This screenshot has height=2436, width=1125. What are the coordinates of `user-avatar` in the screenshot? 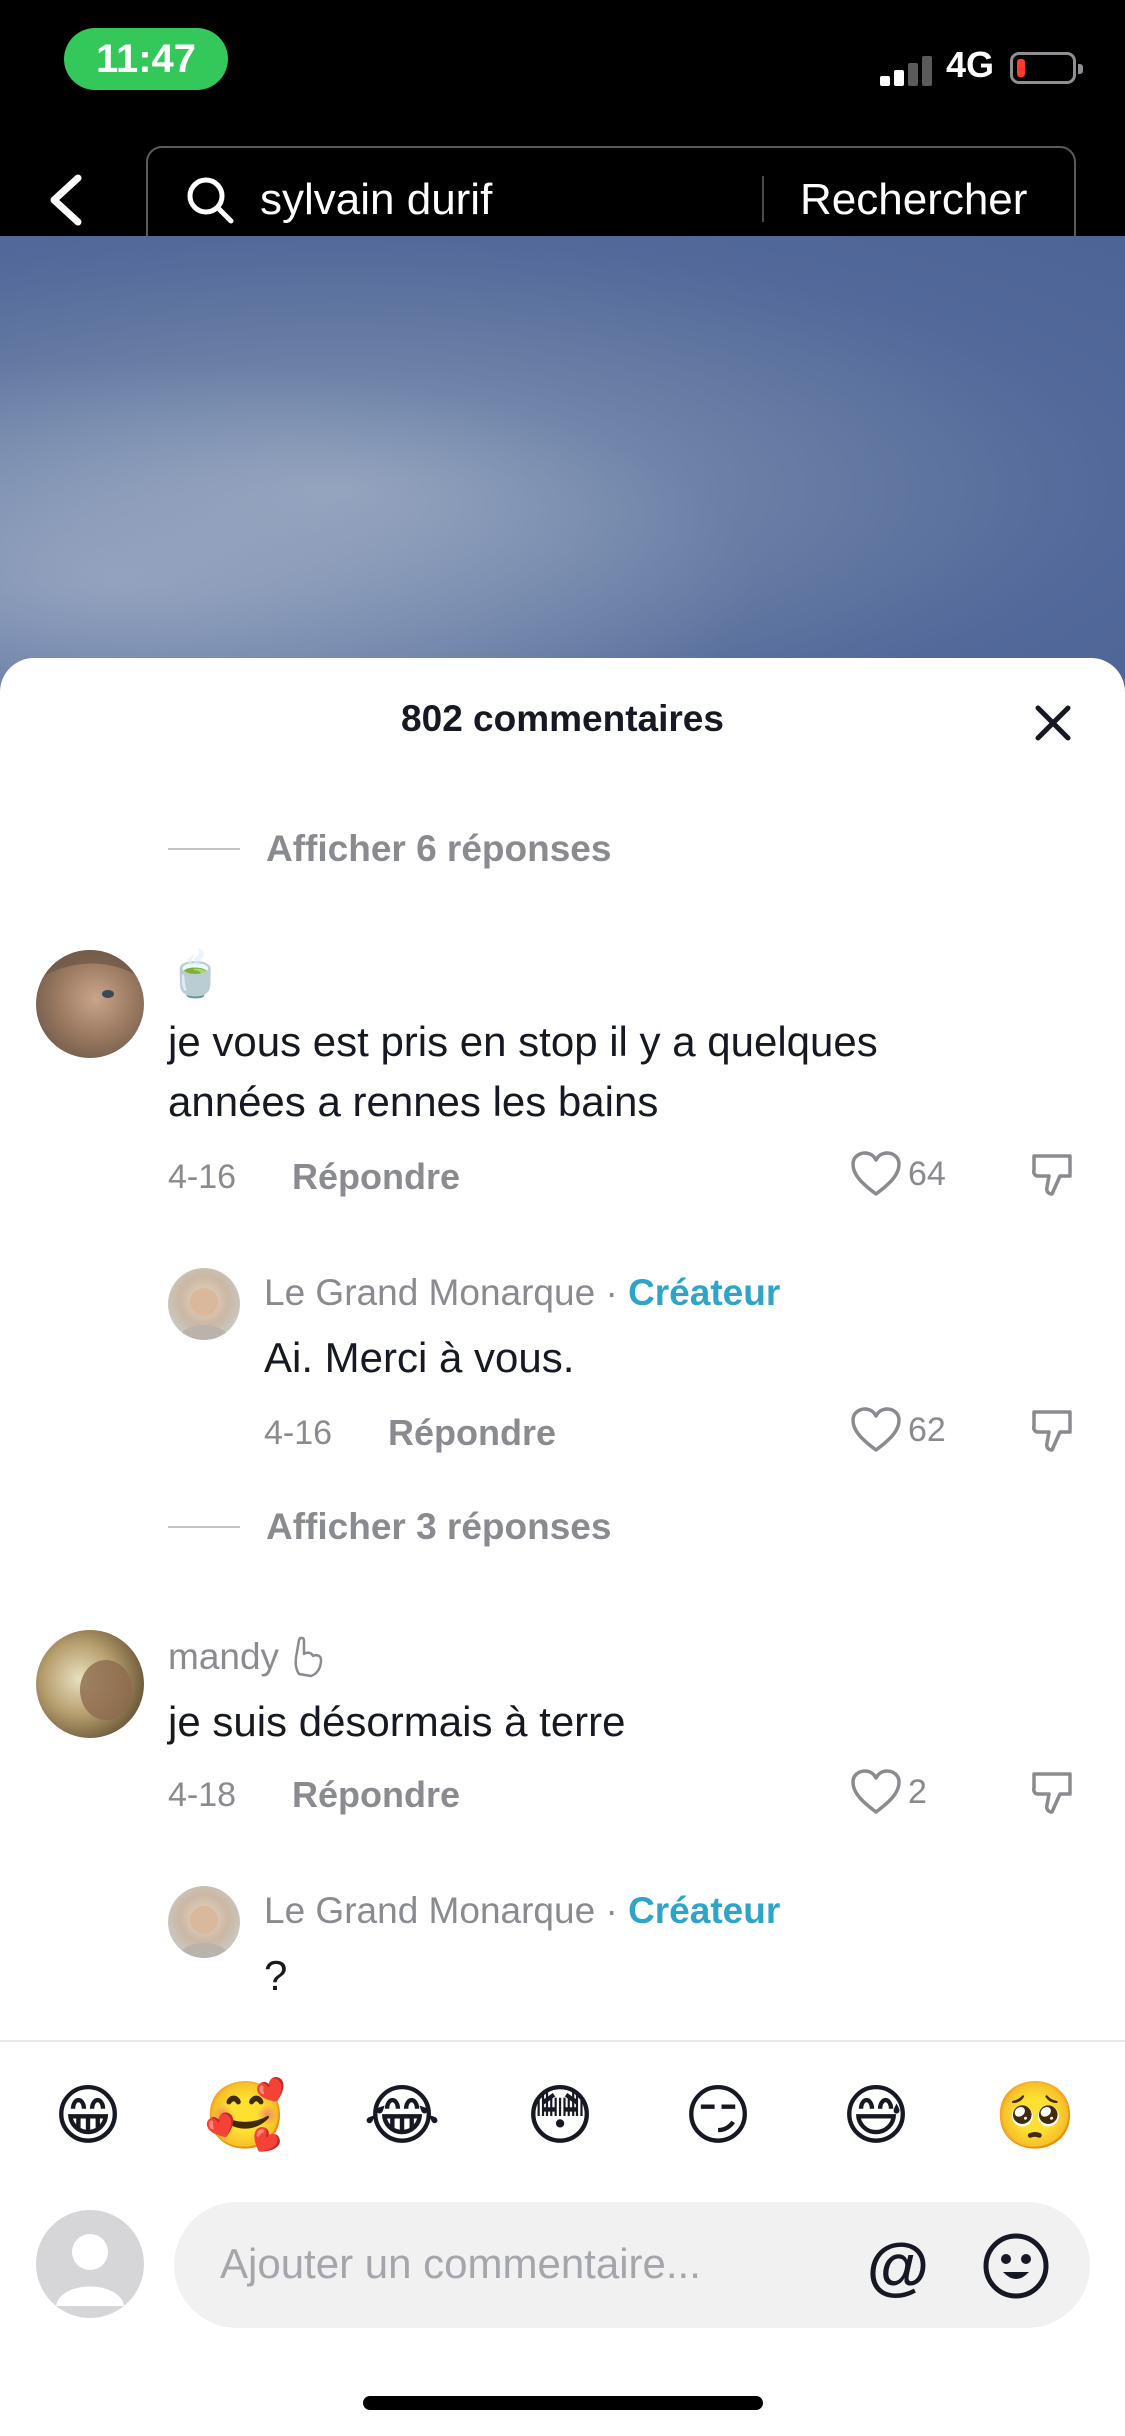 It's located at (90, 2264).